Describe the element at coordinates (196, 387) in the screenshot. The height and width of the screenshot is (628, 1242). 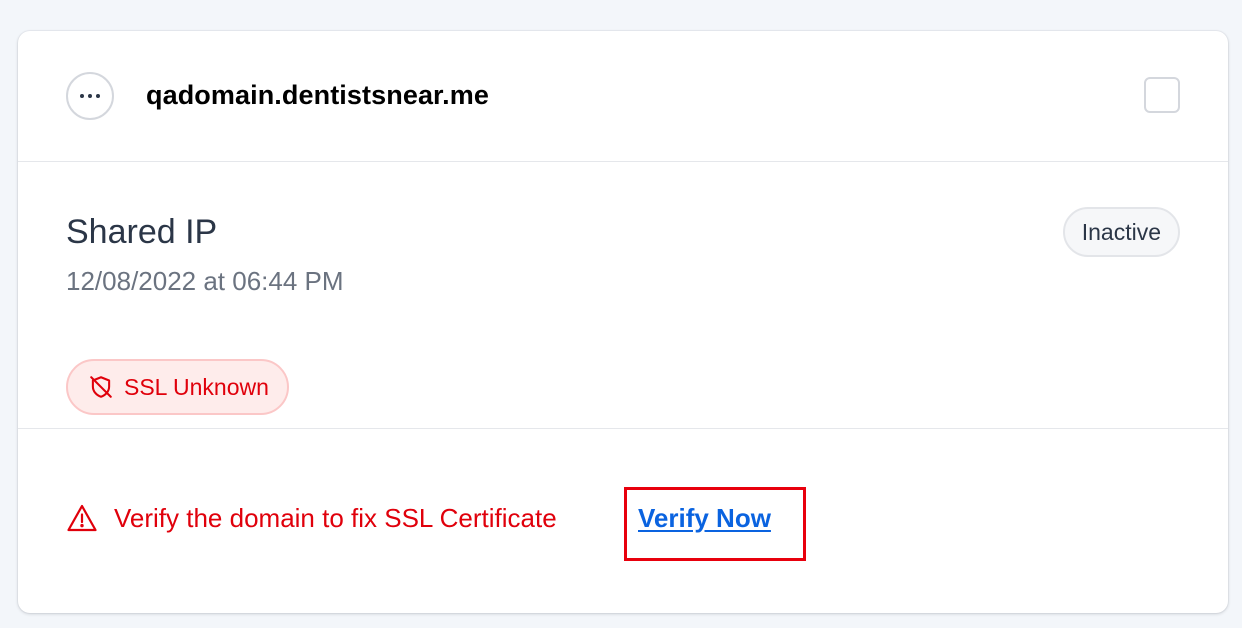
I see `ssl-status-label: SSL Unknown` at that location.